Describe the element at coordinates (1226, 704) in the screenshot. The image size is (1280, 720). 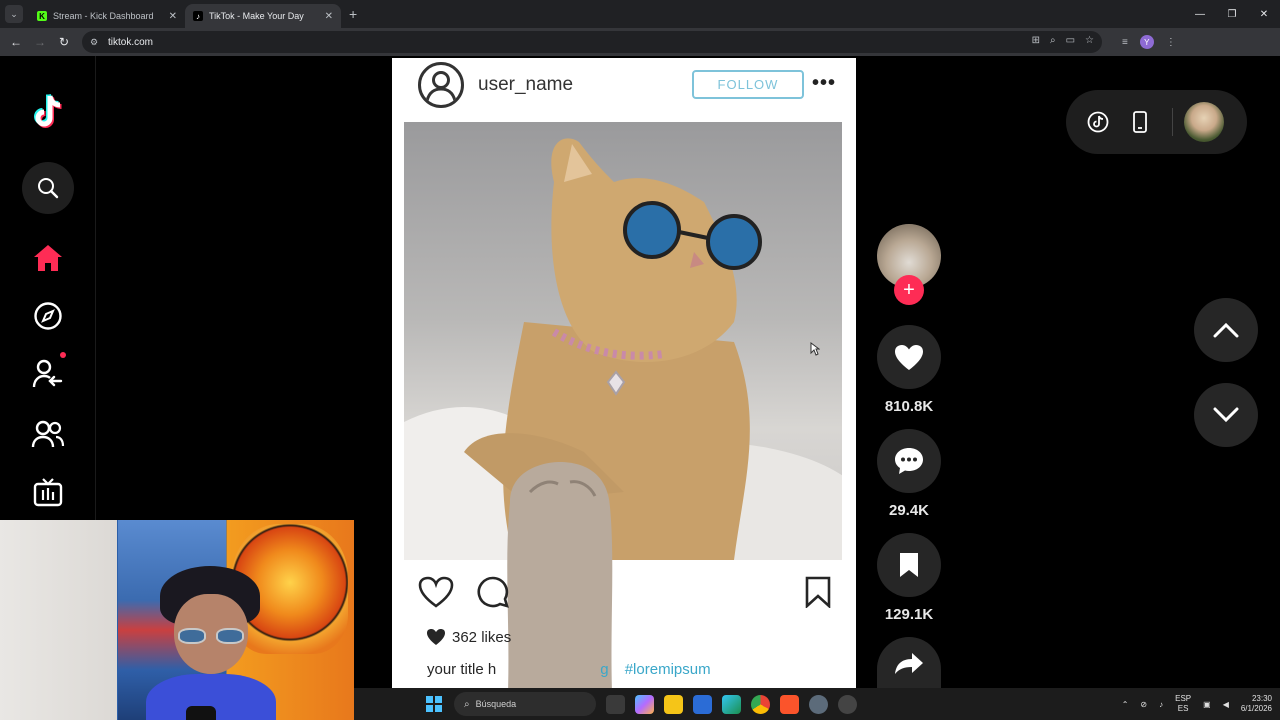
I see `volume-icon: ◀` at that location.